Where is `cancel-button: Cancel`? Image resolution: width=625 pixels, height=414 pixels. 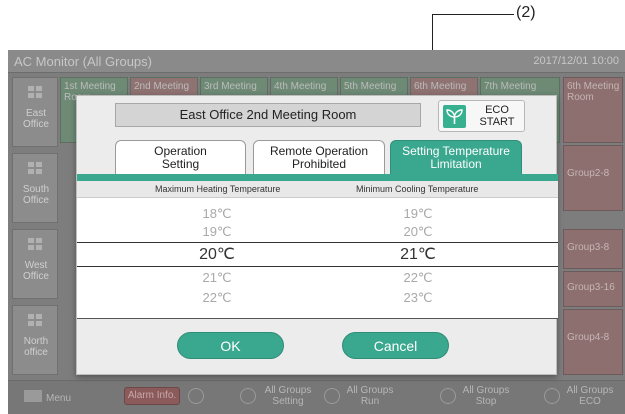
cancel-button: Cancel is located at coordinates (395, 345).